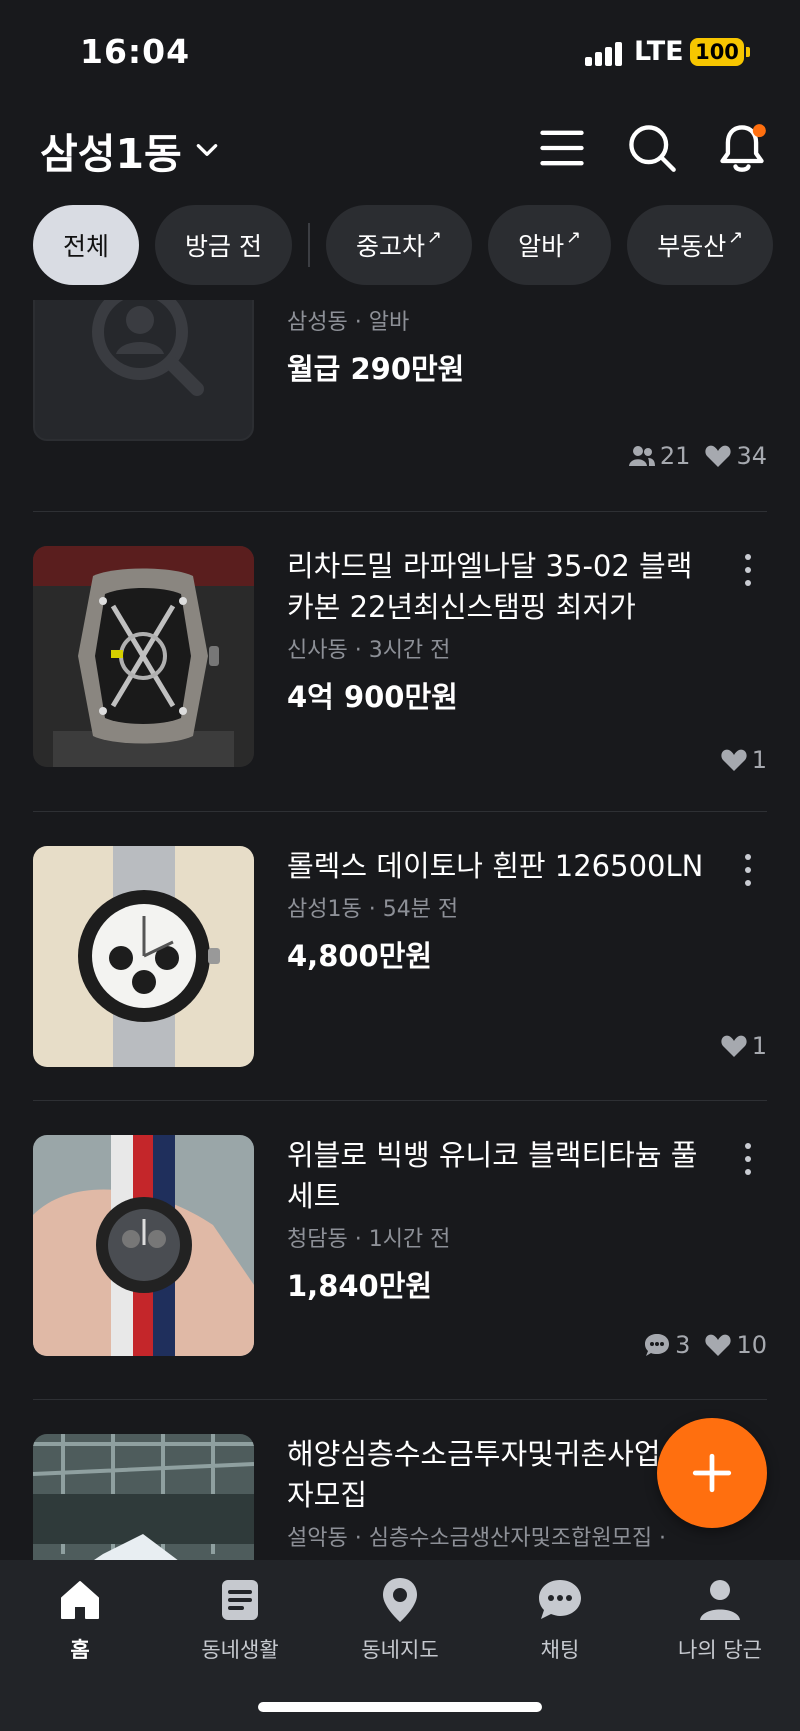 The height and width of the screenshot is (1731, 800). Describe the element at coordinates (720, 52) in the screenshot. I see `battery-icon: 100` at that location.